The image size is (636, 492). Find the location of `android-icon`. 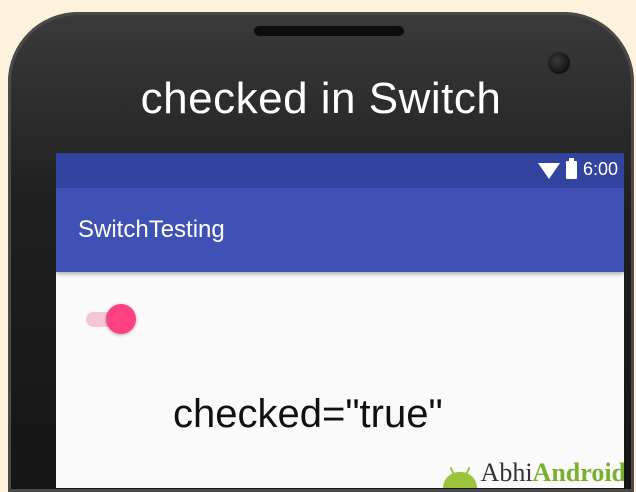

android-icon is located at coordinates (459, 480).